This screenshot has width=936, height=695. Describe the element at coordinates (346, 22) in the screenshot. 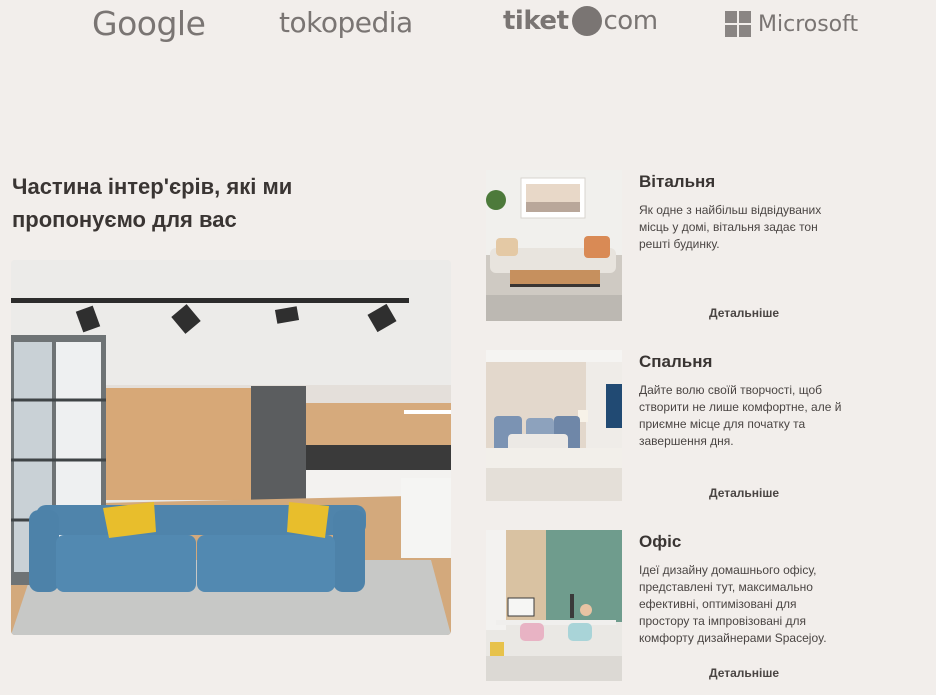

I see `tokopedia-logo: tokopedia` at that location.